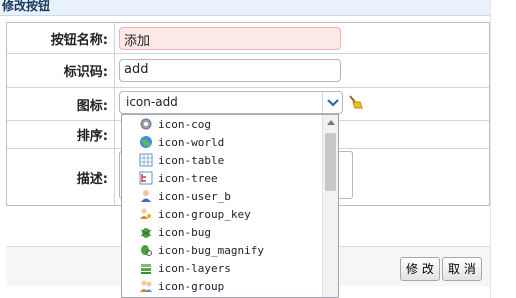 The image size is (516, 298). What do you see at coordinates (61, 134) in the screenshot?
I see `order-label: 排序:` at bounding box center [61, 134].